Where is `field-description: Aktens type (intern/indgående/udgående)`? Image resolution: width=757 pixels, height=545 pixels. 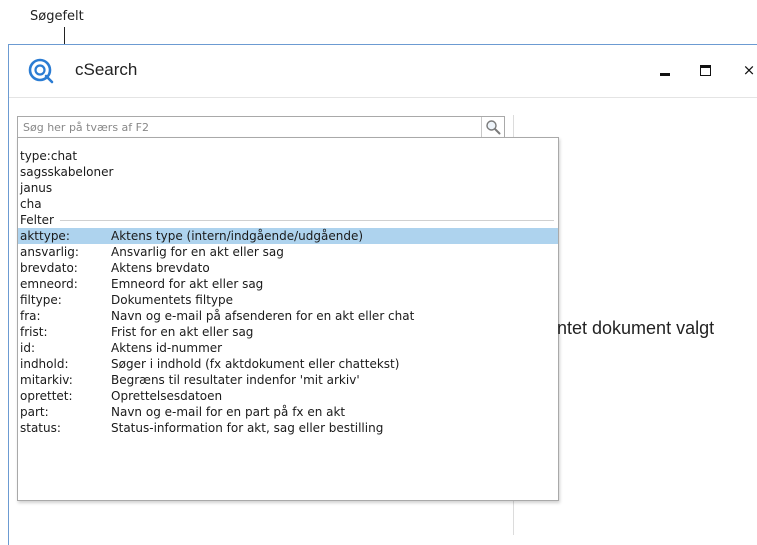
field-description: Aktens type (intern/indgående/udgående) is located at coordinates (237, 236).